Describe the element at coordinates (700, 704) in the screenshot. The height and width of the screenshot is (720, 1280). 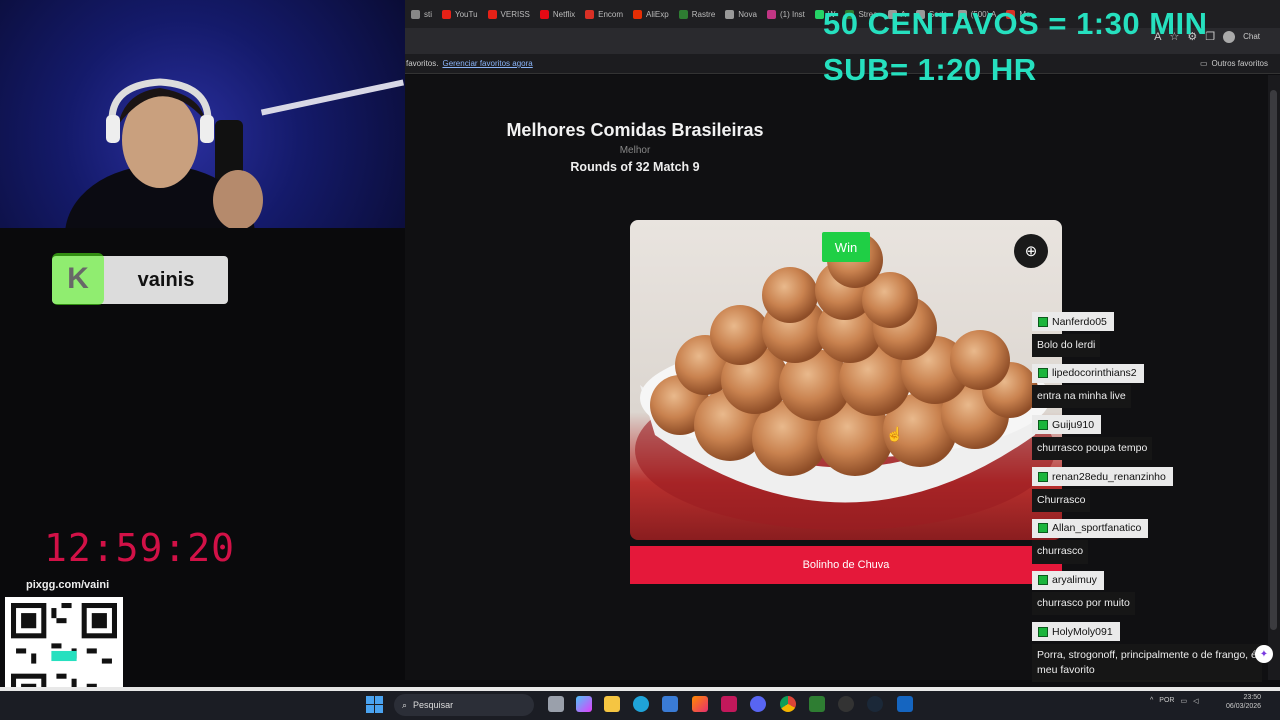
I see `photos-icon` at that location.